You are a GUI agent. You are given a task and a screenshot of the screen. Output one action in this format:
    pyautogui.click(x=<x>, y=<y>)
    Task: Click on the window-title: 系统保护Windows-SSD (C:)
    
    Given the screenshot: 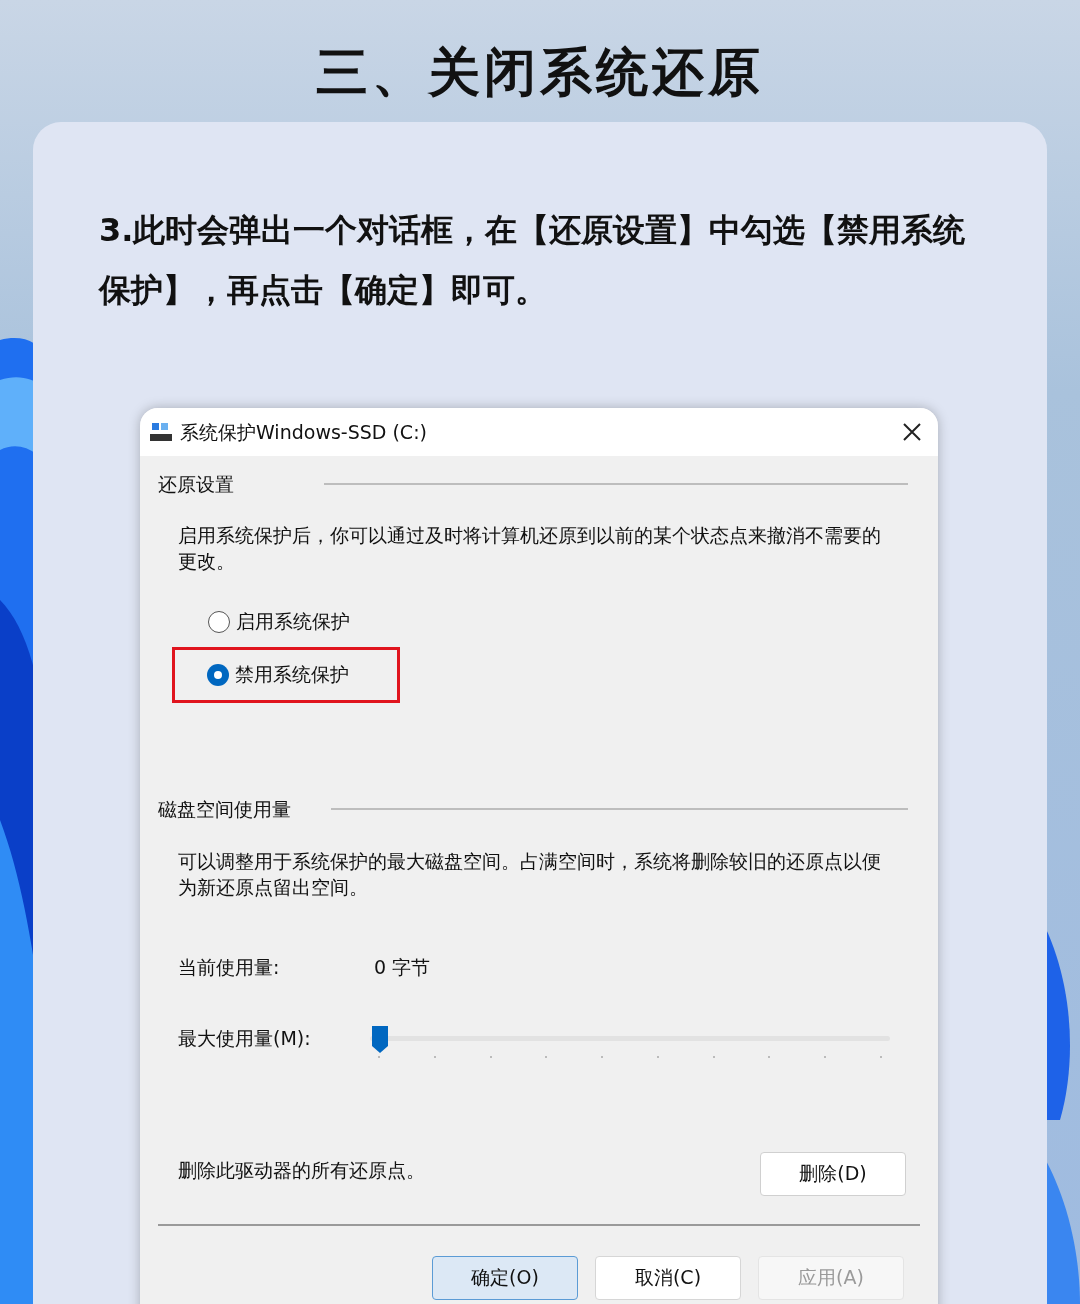 What is the action you would take?
    pyautogui.click(x=303, y=432)
    